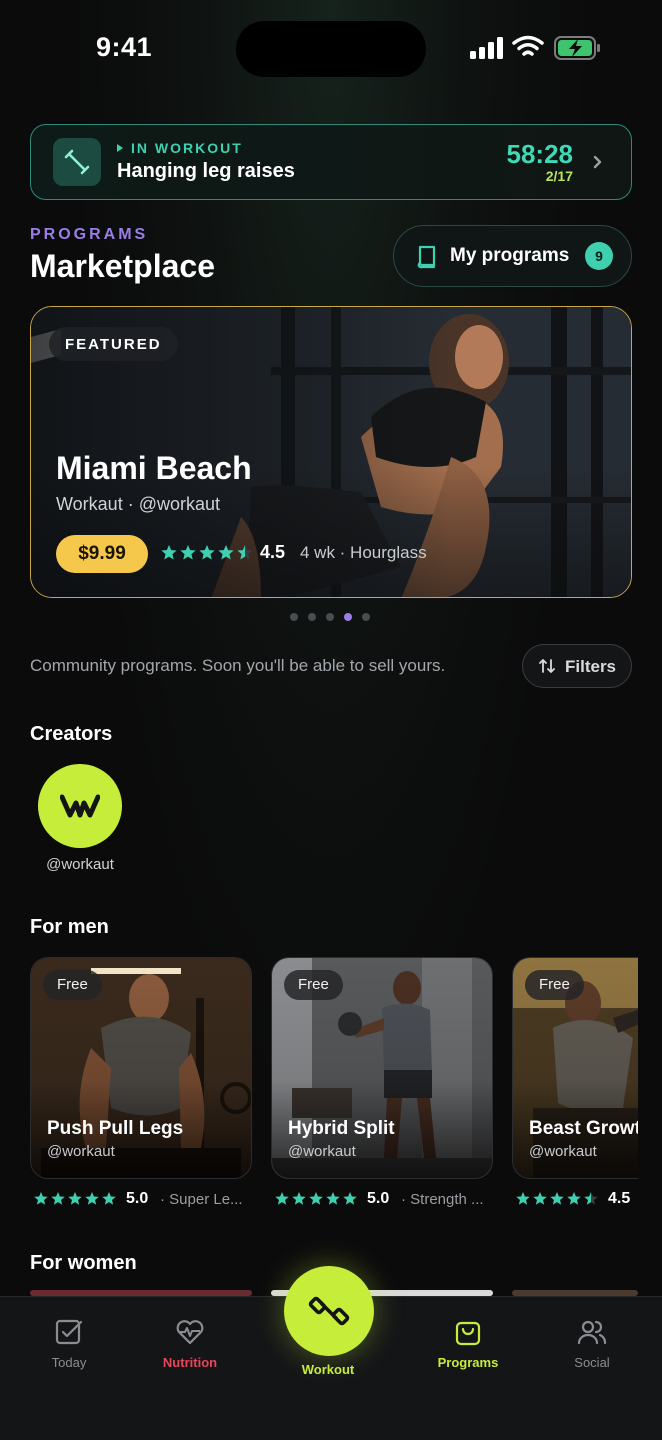 Image resolution: width=662 pixels, height=1440 pixels. I want to click on filters-button: Filters, so click(577, 666).